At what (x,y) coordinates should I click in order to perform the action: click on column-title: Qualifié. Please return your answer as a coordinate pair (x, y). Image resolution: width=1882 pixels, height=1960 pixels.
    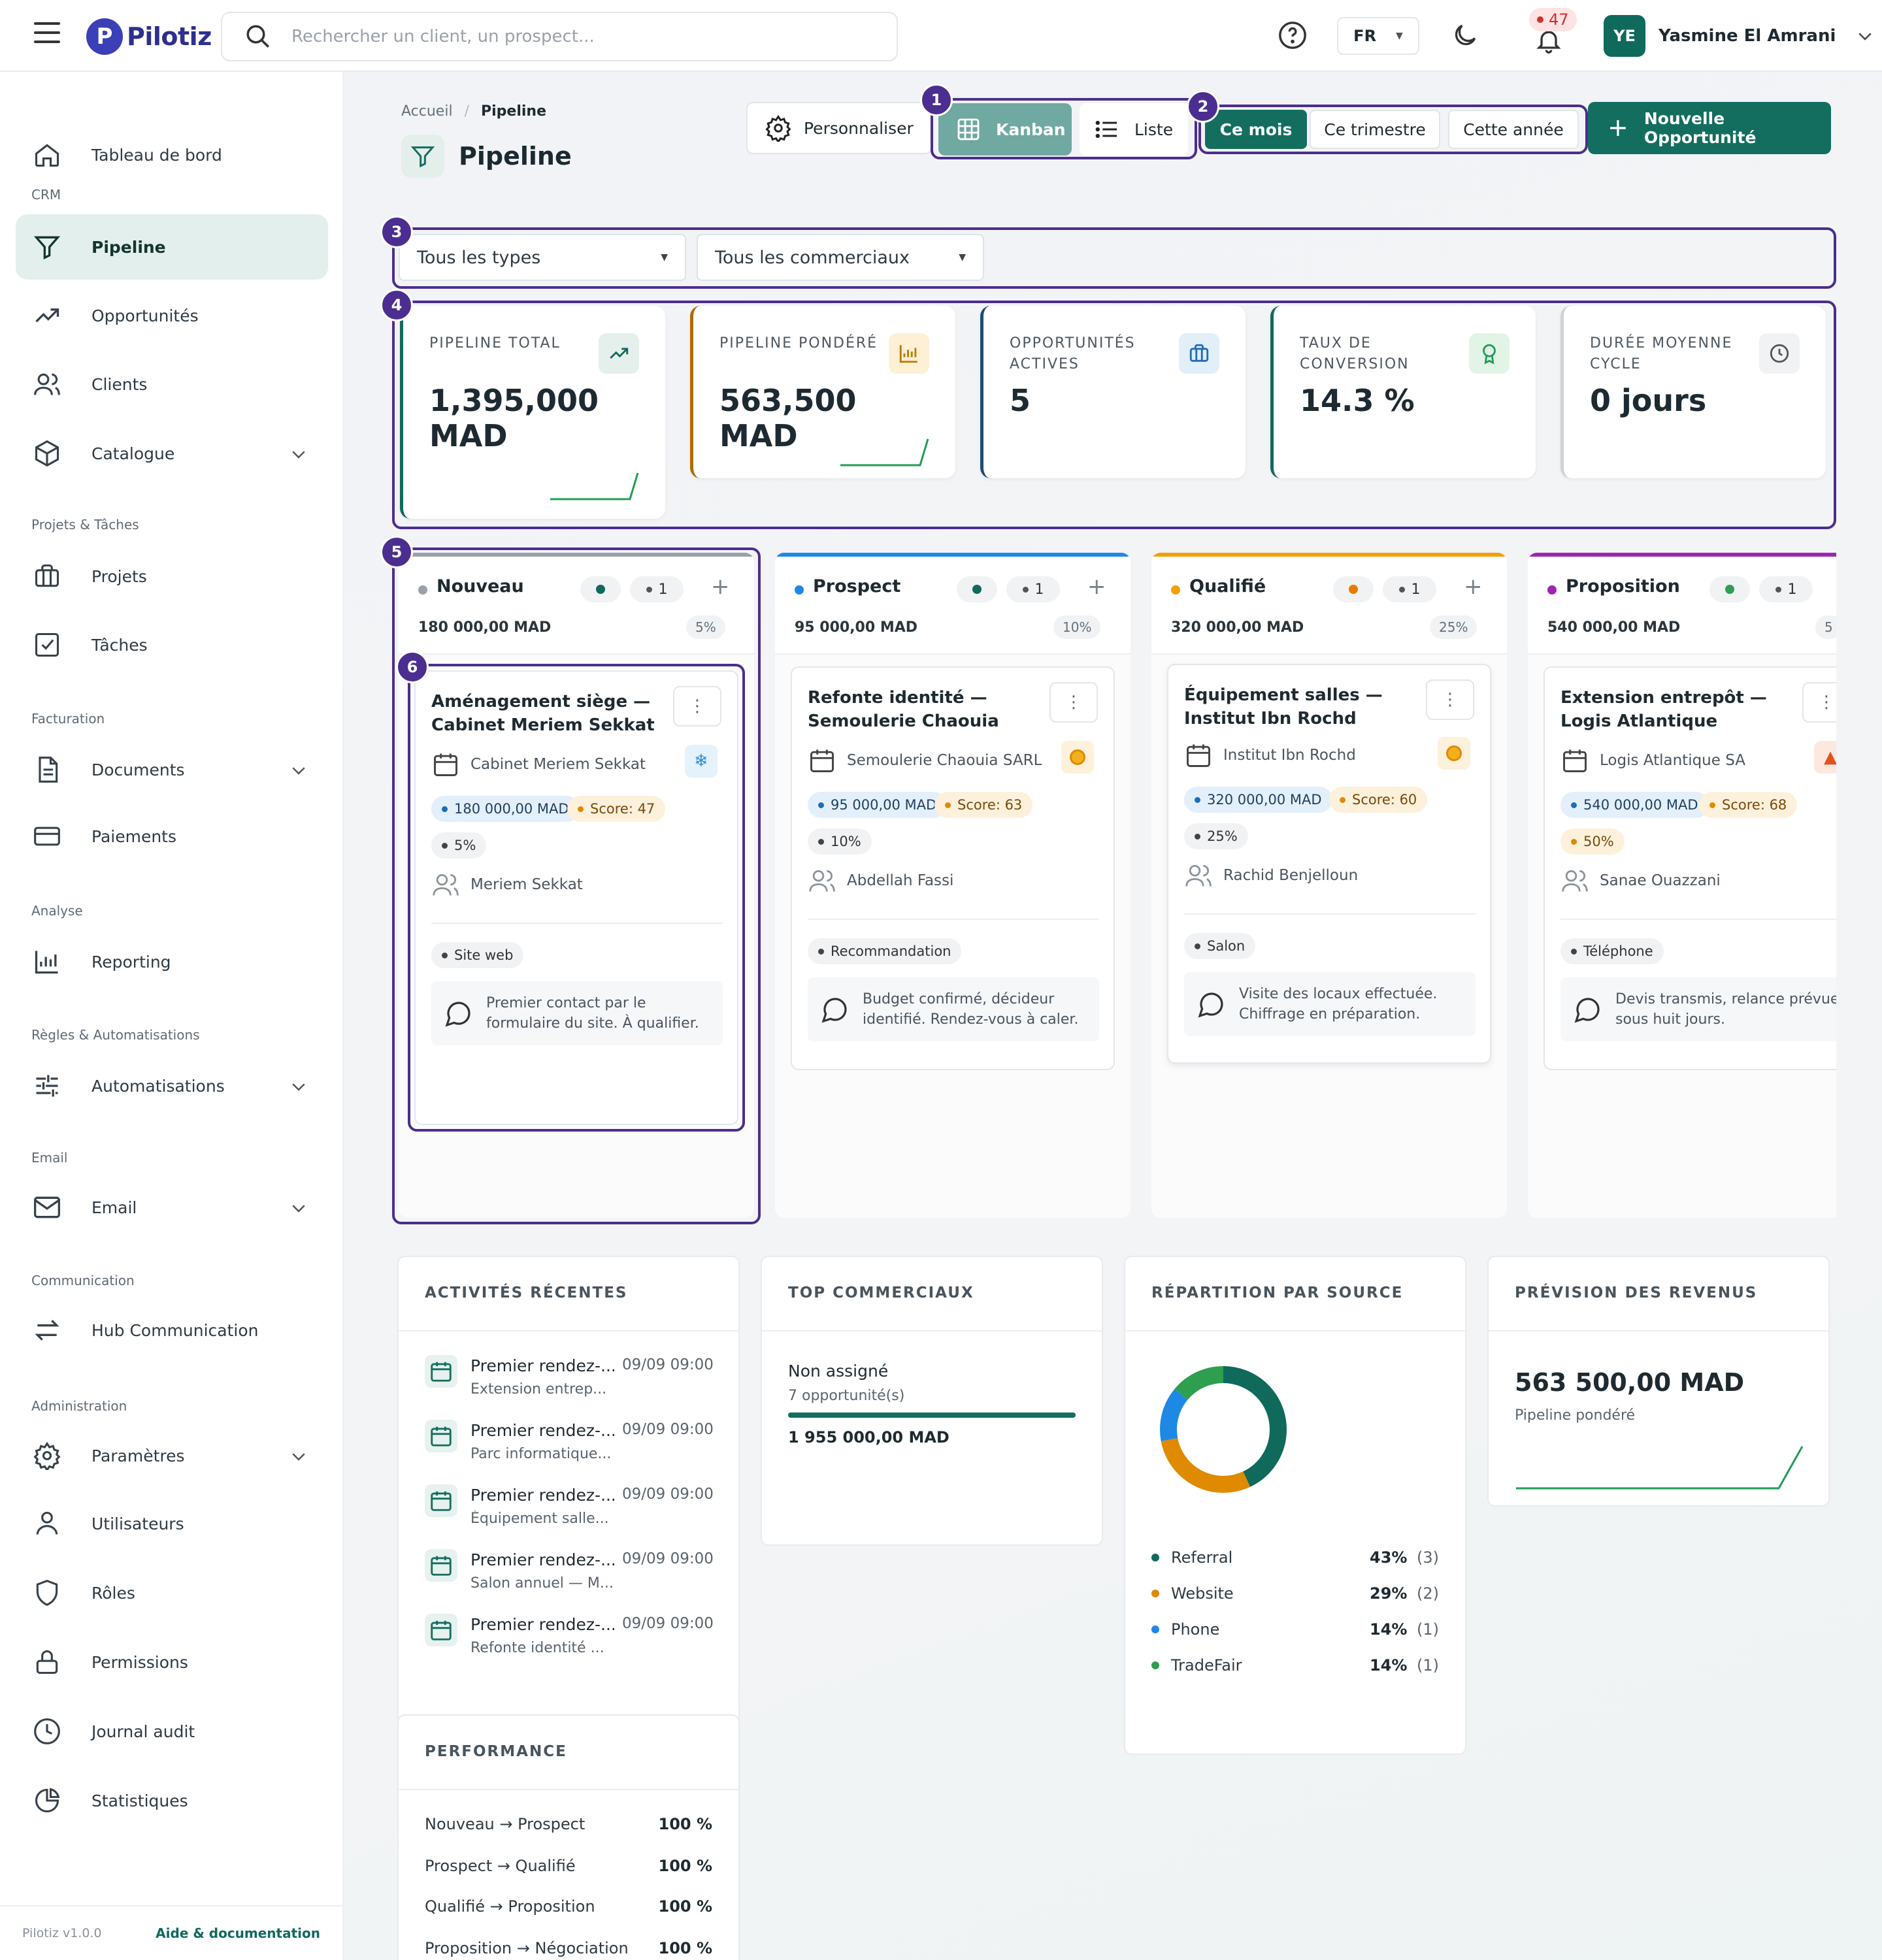
    Looking at the image, I should click on (1227, 586).